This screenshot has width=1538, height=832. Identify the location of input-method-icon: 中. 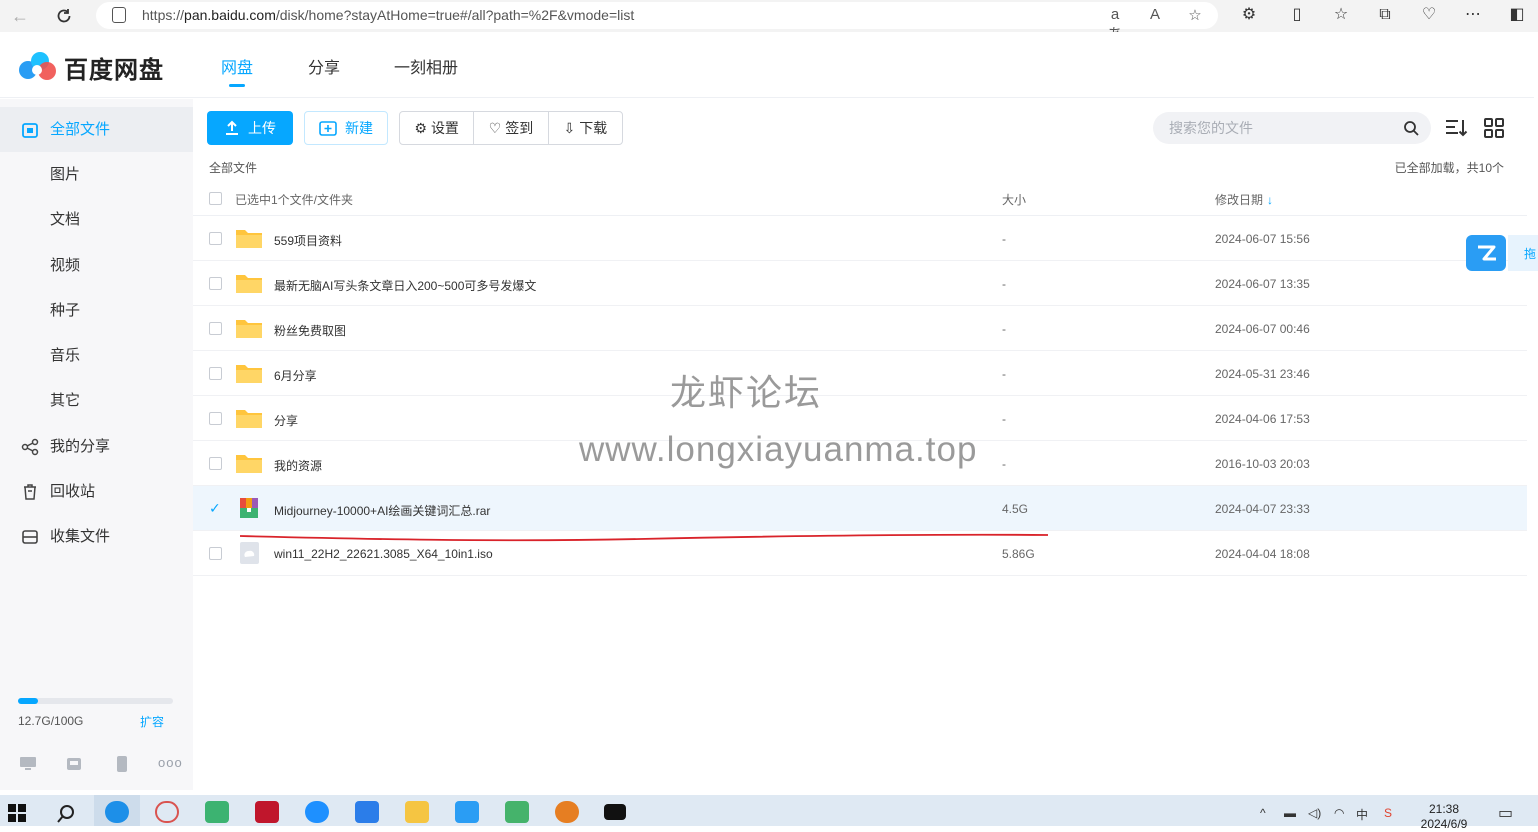
(1362, 814).